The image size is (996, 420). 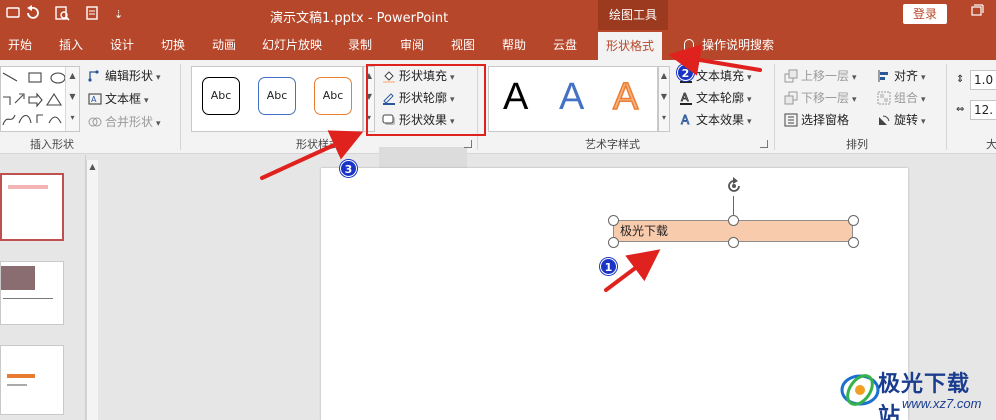 I want to click on context-group-label: 绘图工具, so click(x=633, y=15).